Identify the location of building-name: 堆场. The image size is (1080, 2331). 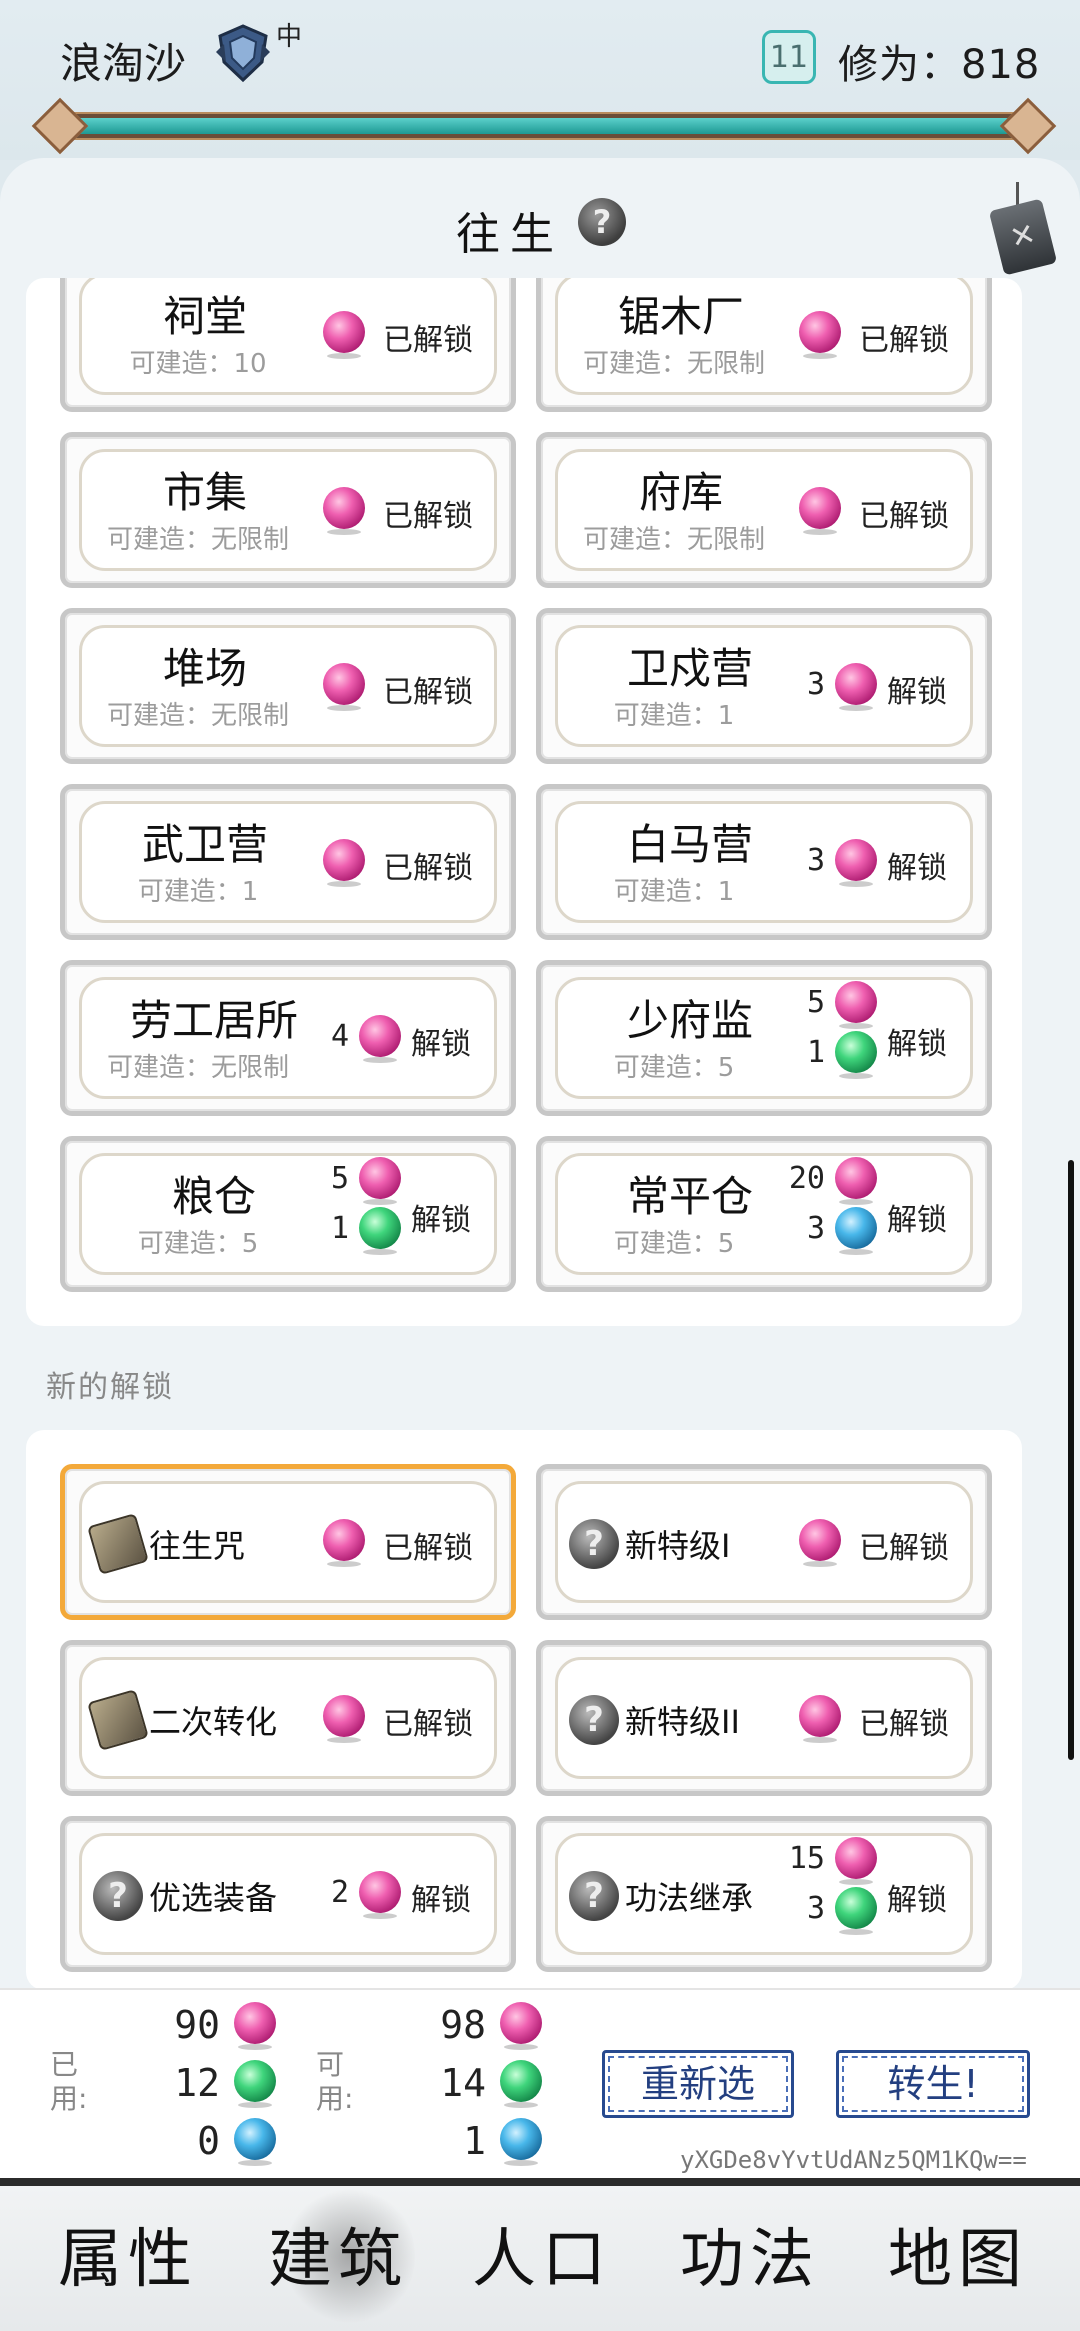
(204, 668).